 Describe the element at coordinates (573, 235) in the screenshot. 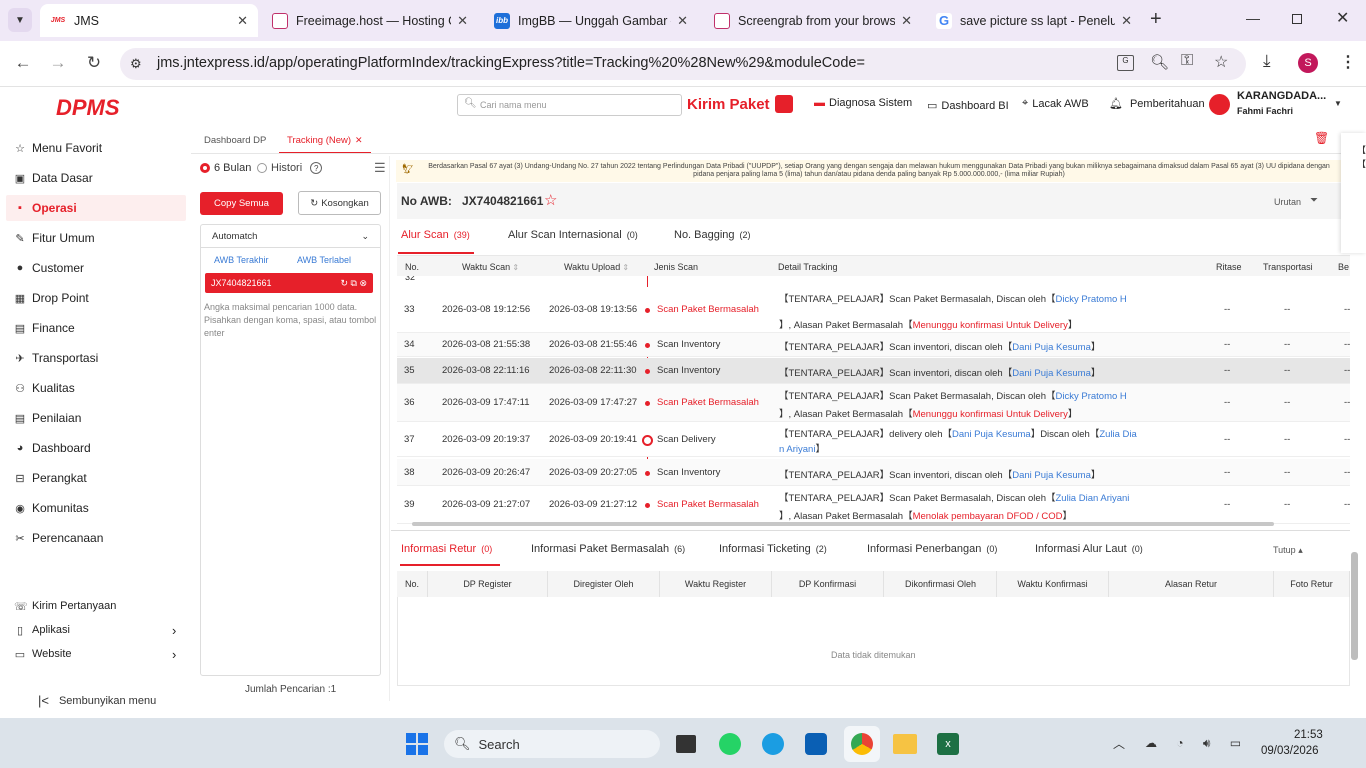

I see `scan-tab-1: Alur Scan Internasional (0)` at that location.